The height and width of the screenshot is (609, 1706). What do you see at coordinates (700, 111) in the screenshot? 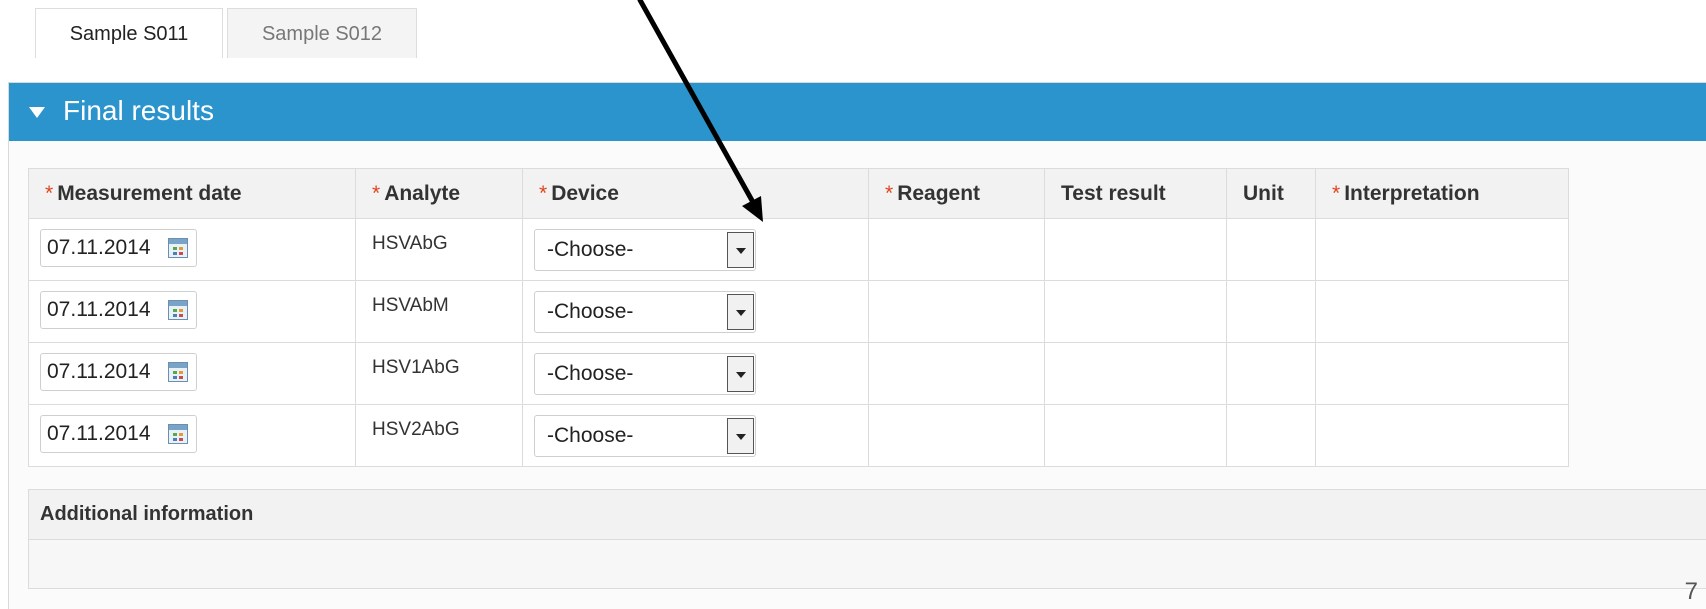
I see `annotation-arrow` at bounding box center [700, 111].